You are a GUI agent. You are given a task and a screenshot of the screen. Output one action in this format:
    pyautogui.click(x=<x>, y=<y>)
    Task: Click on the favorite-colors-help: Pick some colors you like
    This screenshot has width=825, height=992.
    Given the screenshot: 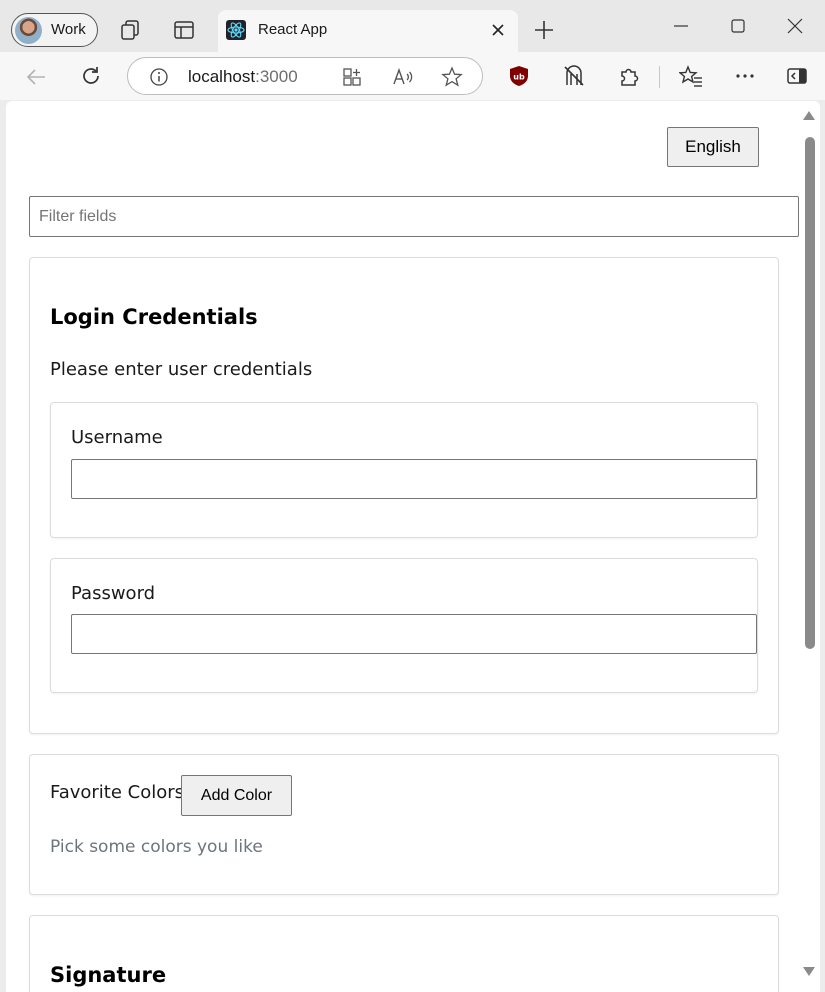 What is the action you would take?
    pyautogui.click(x=156, y=847)
    